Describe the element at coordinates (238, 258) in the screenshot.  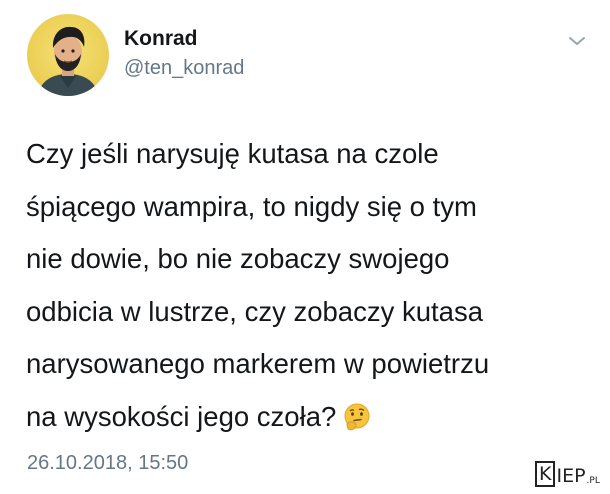
I see `tweet-line: nie dowie, bo nie zobaczy swojego` at that location.